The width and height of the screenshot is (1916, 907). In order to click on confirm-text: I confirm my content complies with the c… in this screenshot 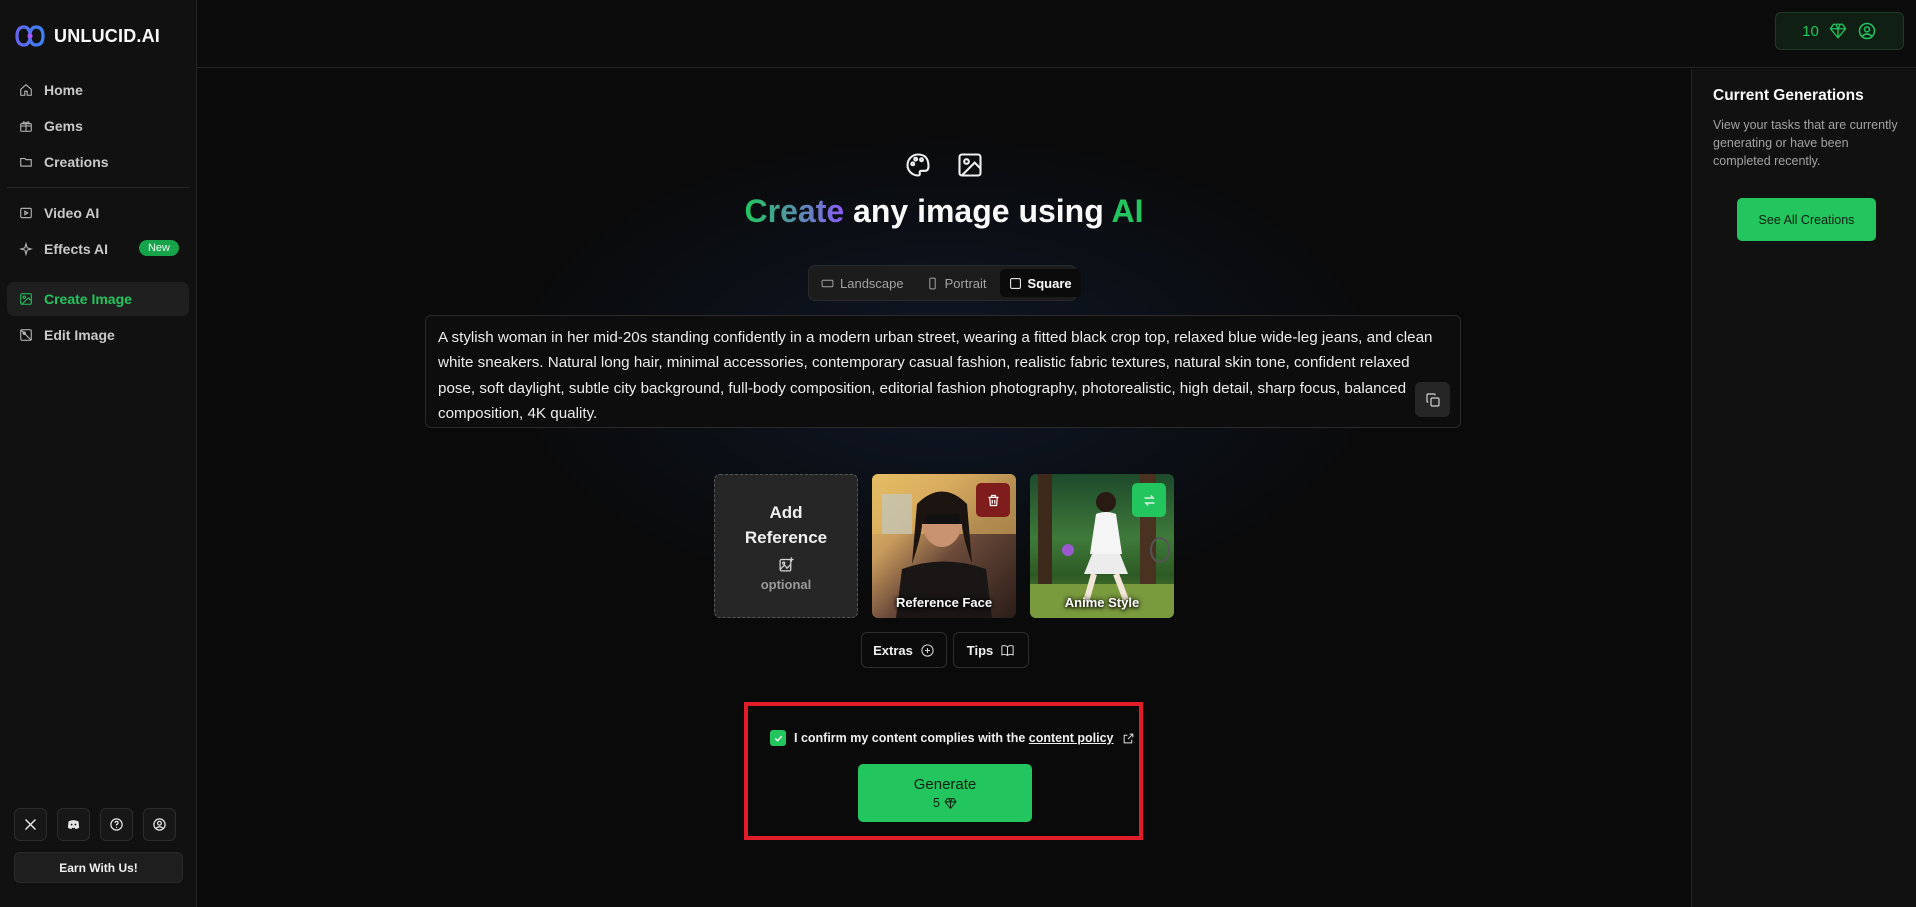, I will do `click(954, 738)`.